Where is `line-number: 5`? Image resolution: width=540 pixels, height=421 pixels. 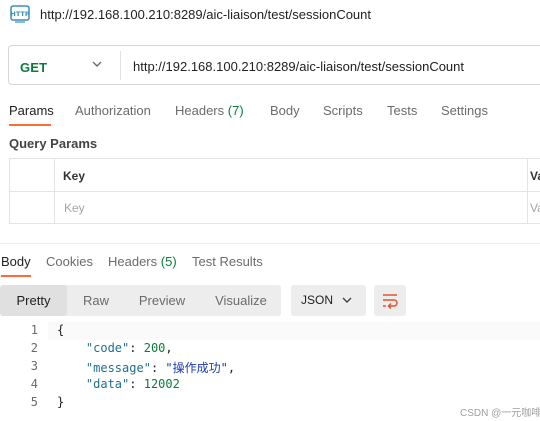 line-number: 5 is located at coordinates (34, 402).